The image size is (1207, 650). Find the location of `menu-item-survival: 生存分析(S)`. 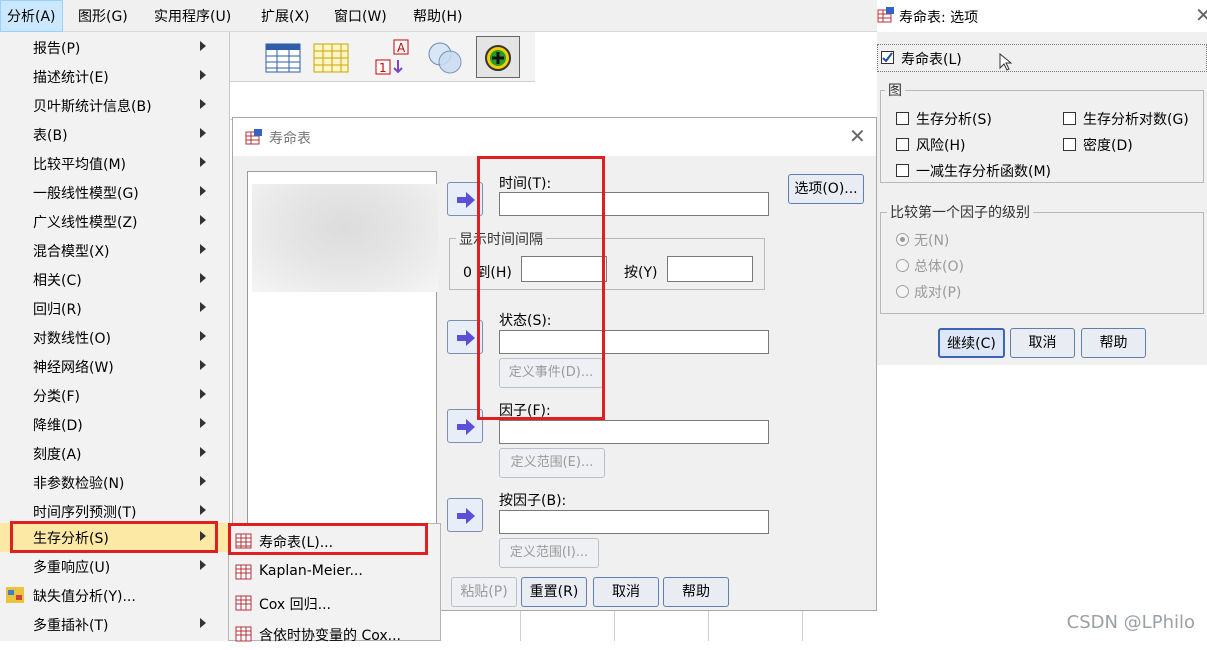

menu-item-survival: 生存分析(S) is located at coordinates (114, 537).